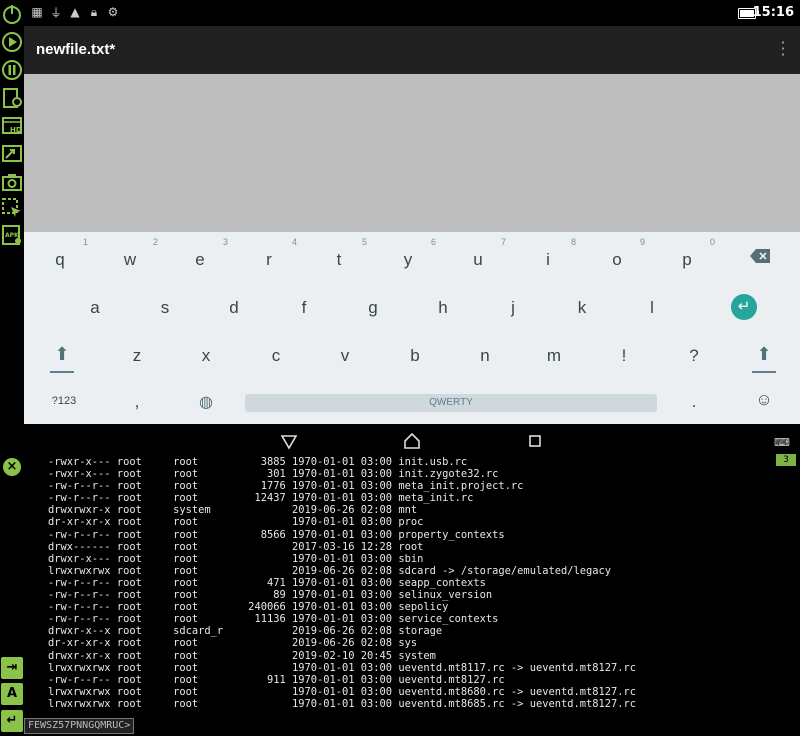  Describe the element at coordinates (694, 402) in the screenshot. I see `period-key: .` at that location.